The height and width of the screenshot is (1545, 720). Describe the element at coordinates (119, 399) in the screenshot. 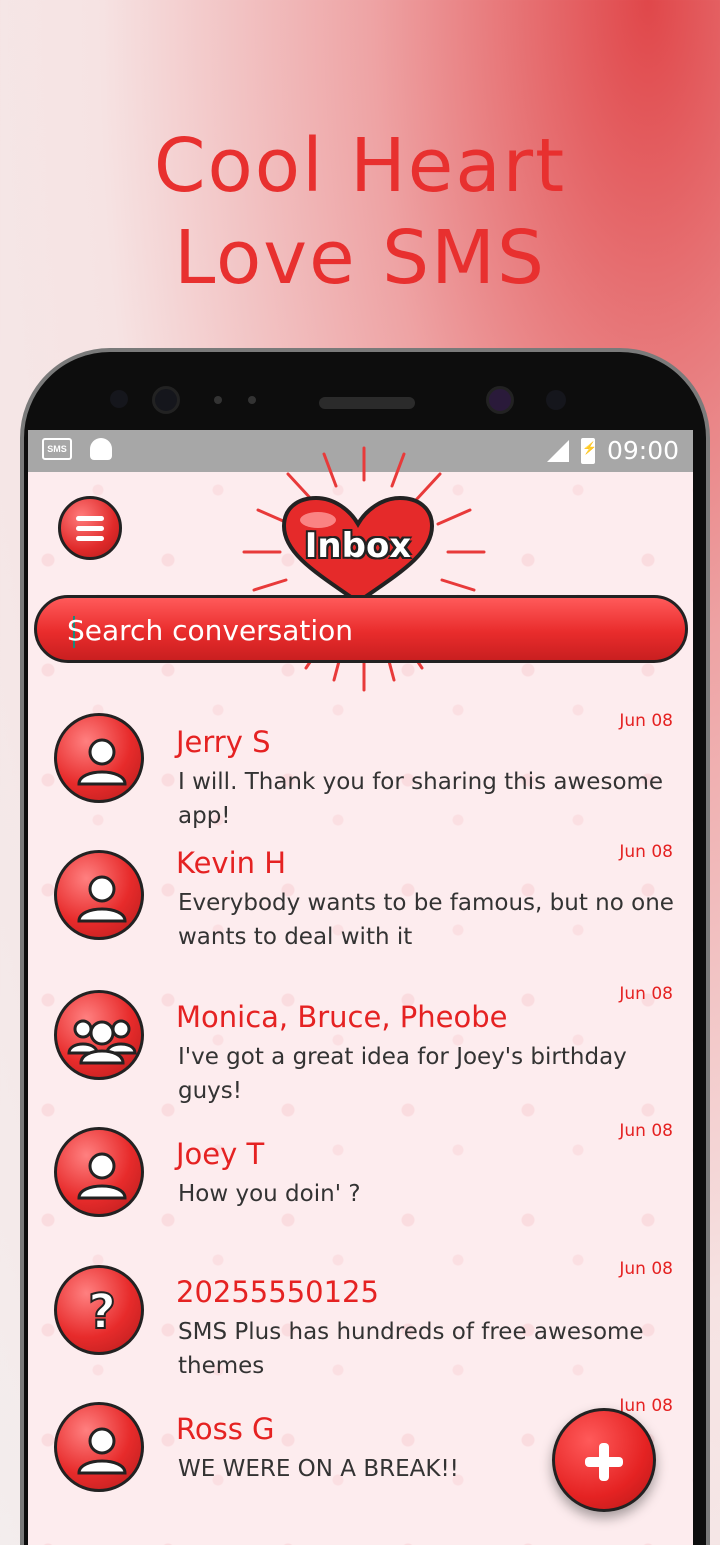

I see `front-sensor-icon` at that location.